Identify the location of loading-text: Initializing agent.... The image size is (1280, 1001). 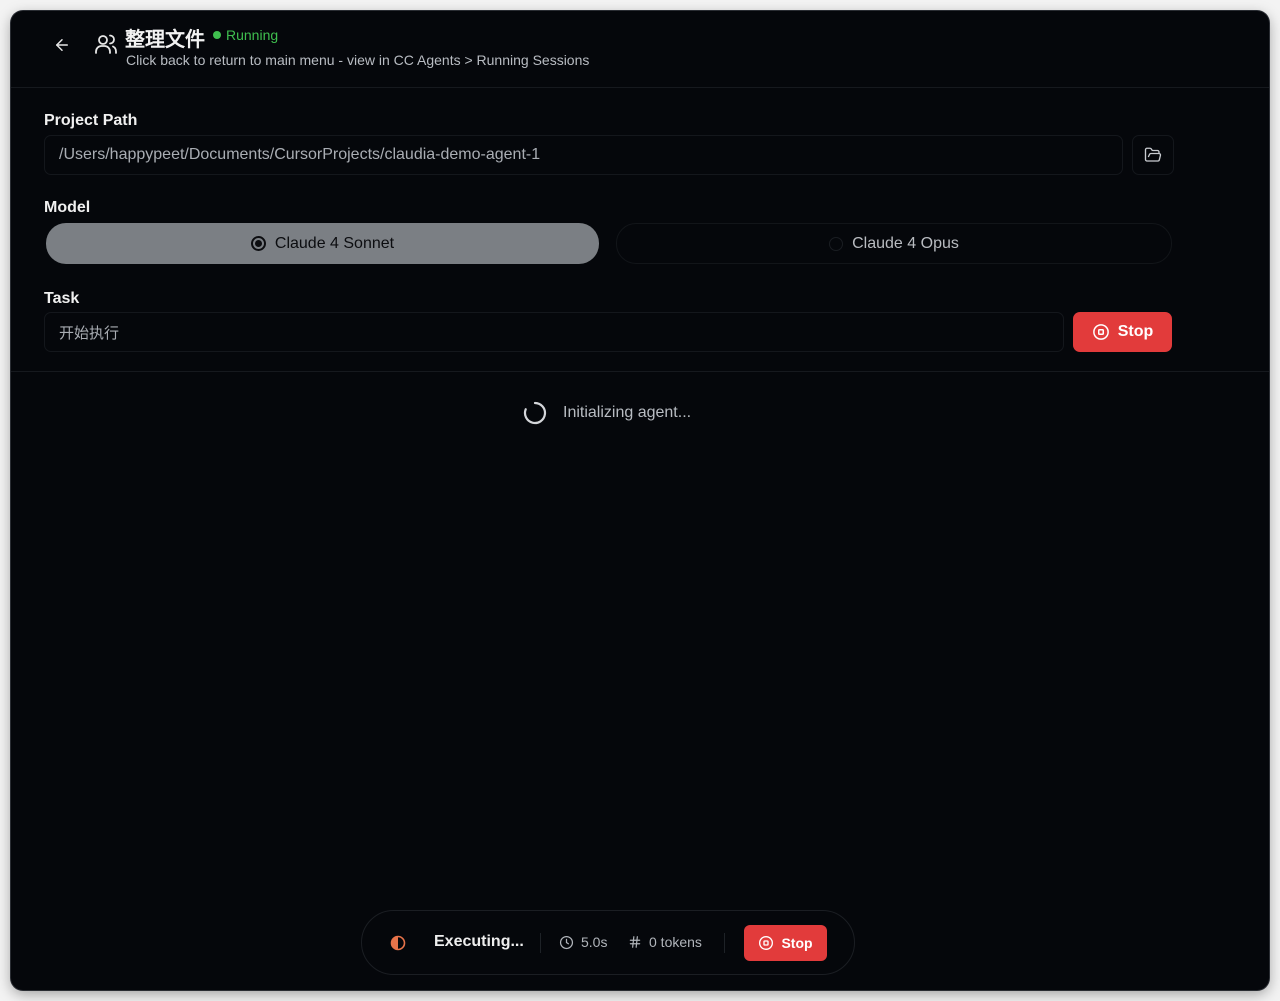
(627, 412).